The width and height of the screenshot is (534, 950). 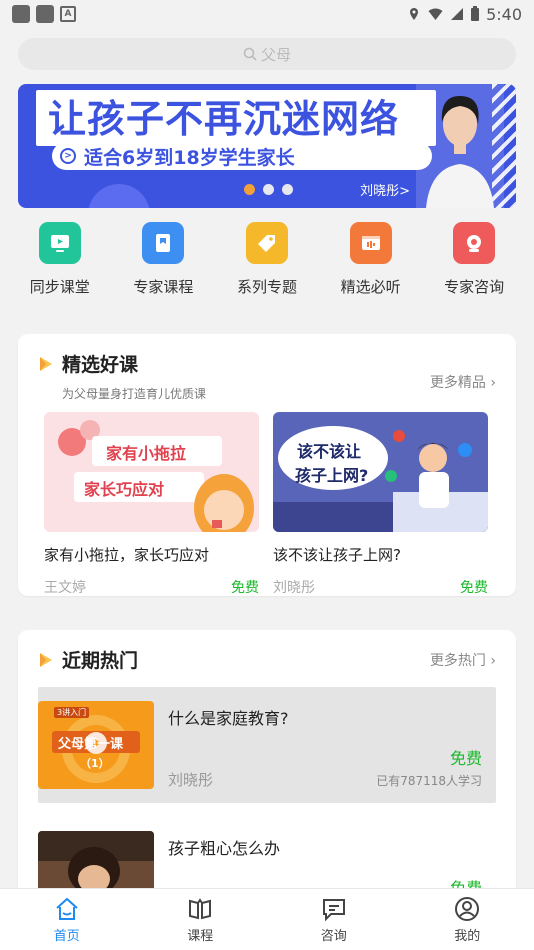 I want to click on featured-more-link: 更多精品 ›, so click(x=463, y=382).